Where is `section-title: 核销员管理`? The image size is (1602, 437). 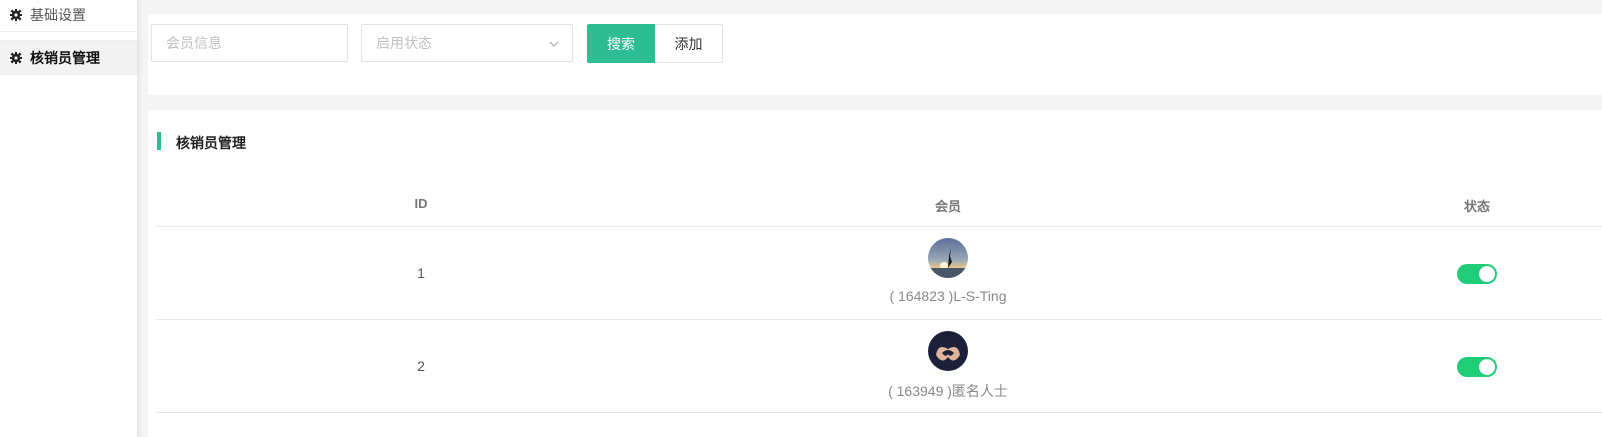 section-title: 核销员管理 is located at coordinates (201, 141).